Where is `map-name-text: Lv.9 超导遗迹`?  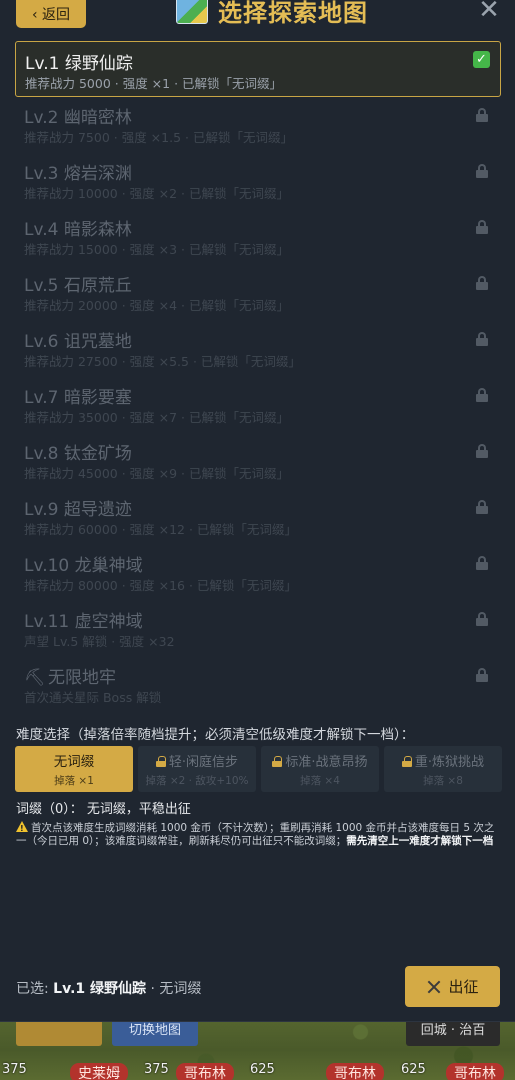 map-name-text: Lv.9 超导遗迹 is located at coordinates (78, 510).